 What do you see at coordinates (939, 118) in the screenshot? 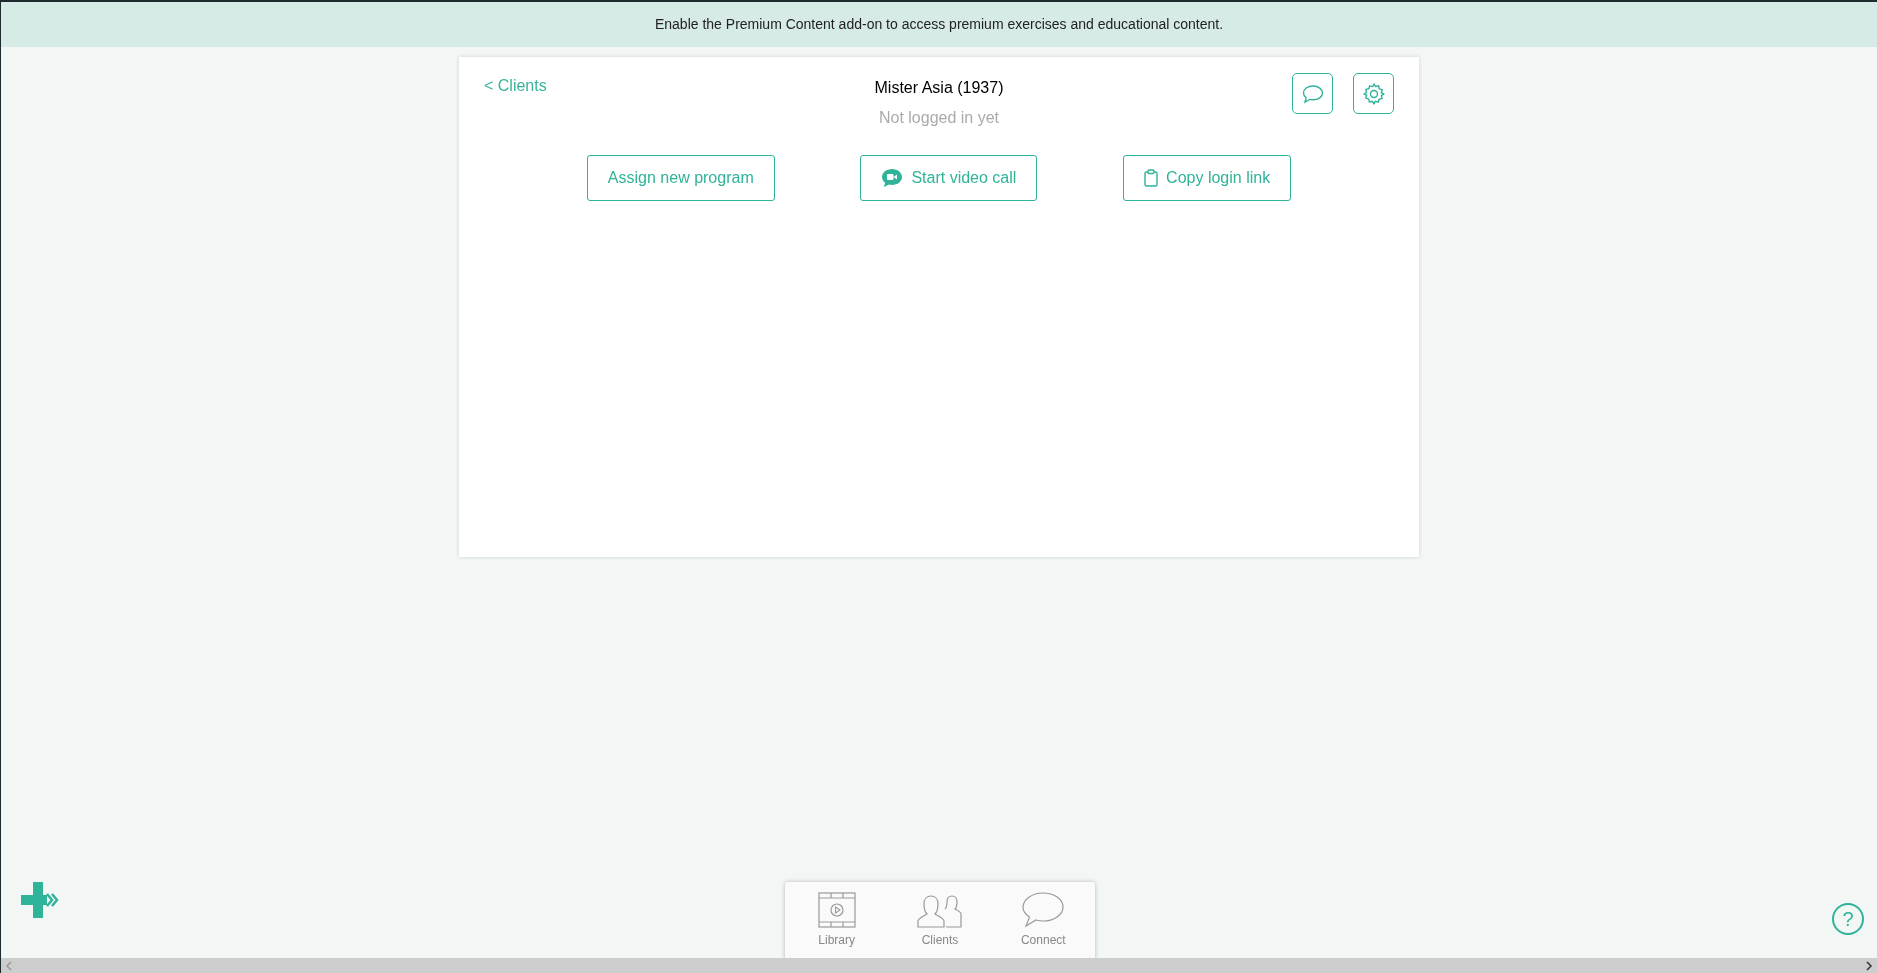
I see `login-status: Not logged in yet` at bounding box center [939, 118].